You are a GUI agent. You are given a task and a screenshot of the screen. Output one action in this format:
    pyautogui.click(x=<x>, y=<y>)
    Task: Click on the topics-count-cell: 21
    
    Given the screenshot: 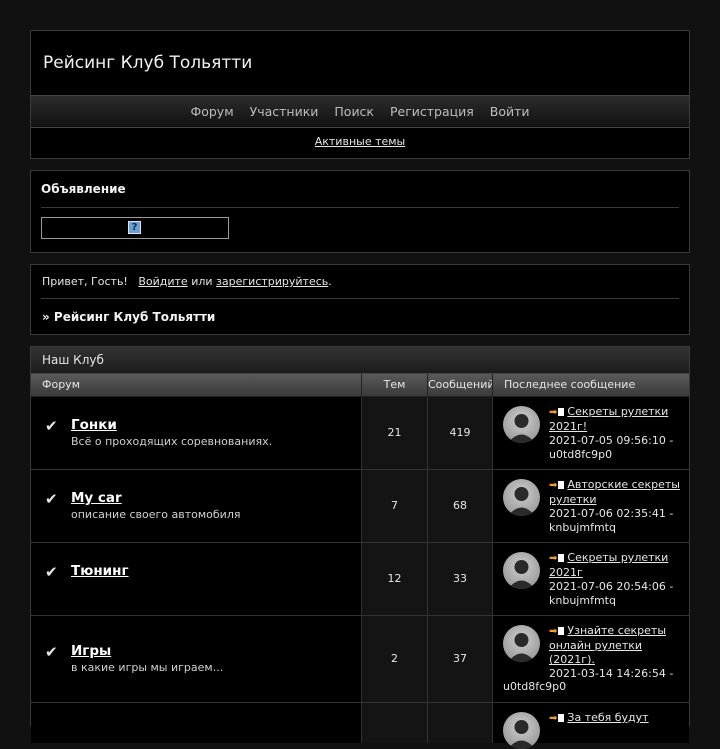 What is the action you would take?
    pyautogui.click(x=395, y=433)
    